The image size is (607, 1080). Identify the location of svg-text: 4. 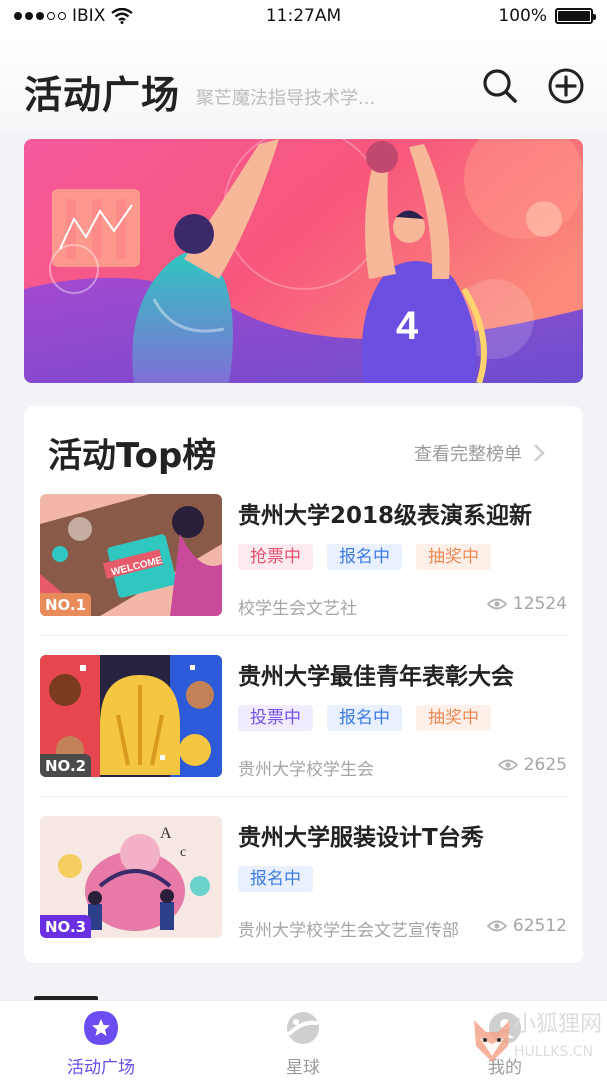
(407, 326).